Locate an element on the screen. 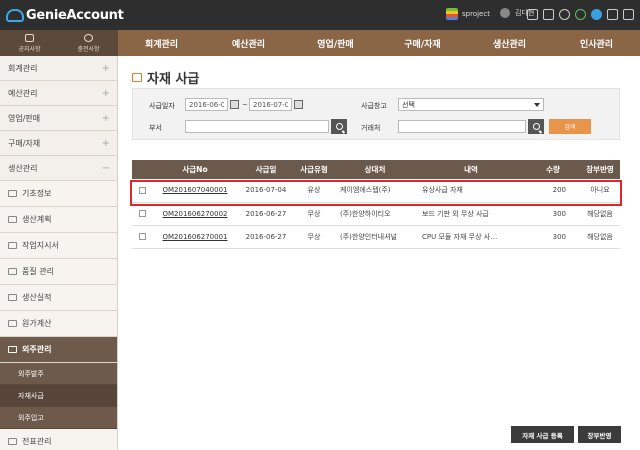  charge-button: 충전사항 is located at coordinates (88, 43).